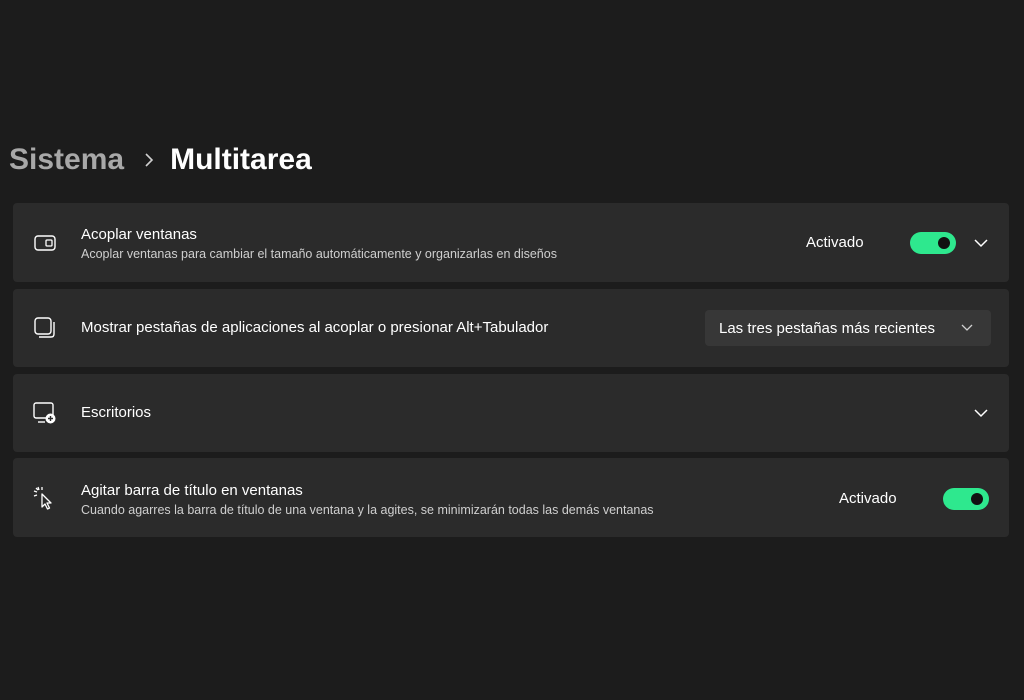 Image resolution: width=1024 pixels, height=700 pixels. What do you see at coordinates (827, 328) in the screenshot?
I see `dropdown-selected-value: Las tres pestañas más recientes` at bounding box center [827, 328].